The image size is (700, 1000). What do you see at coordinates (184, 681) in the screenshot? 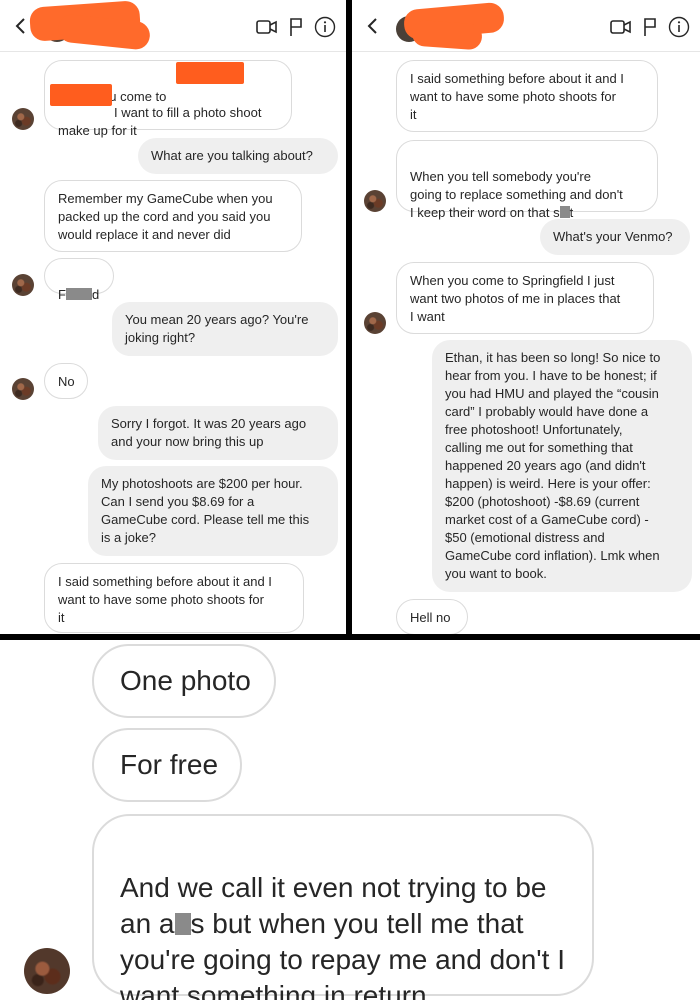
I see `incoming-message: One photo` at bounding box center [184, 681].